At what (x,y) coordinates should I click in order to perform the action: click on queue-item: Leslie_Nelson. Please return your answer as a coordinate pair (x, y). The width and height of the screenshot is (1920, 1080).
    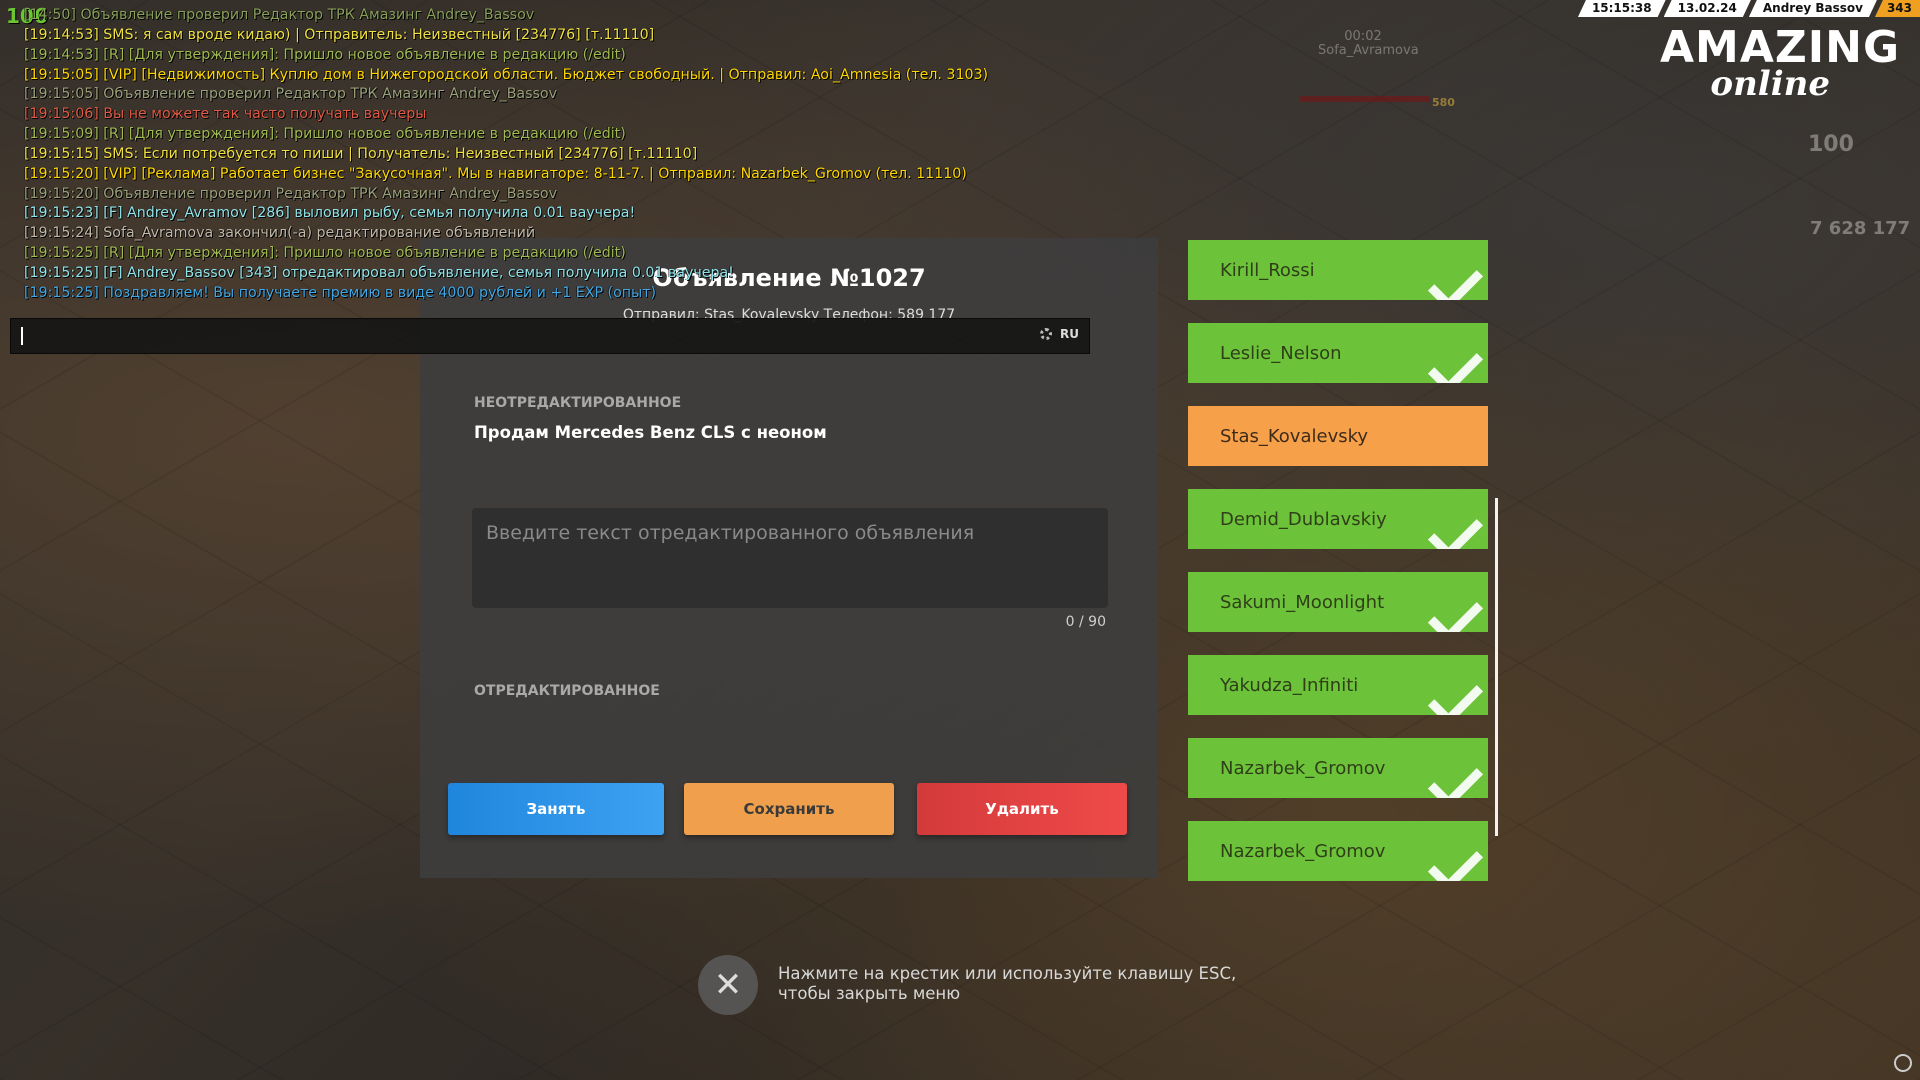
    Looking at the image, I should click on (1338, 353).